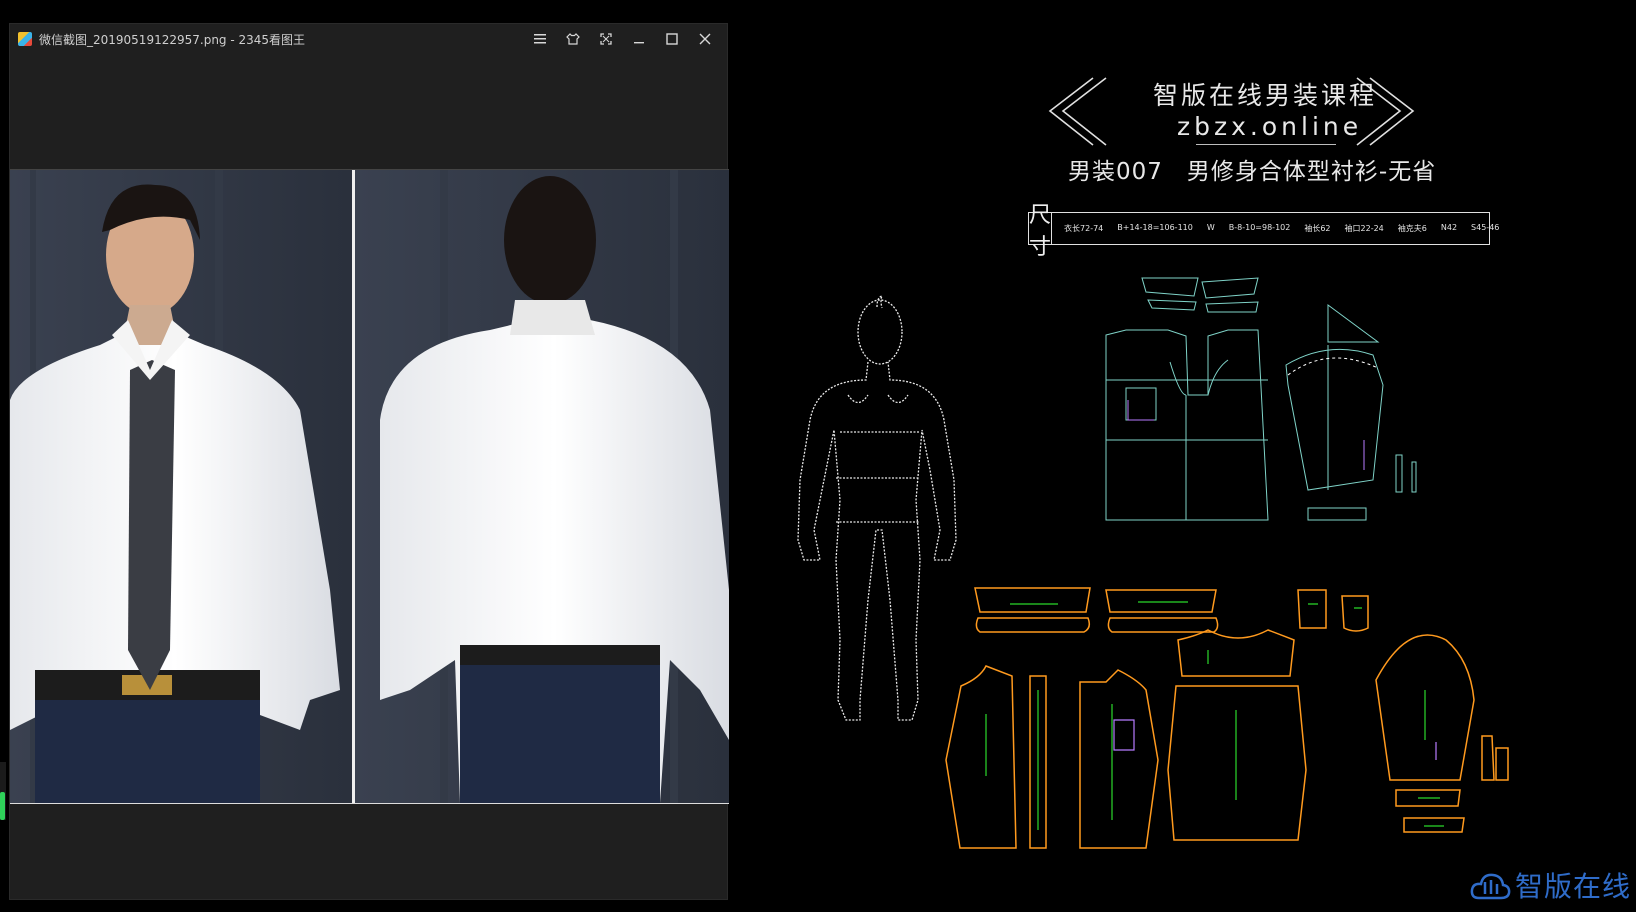 The height and width of the screenshot is (912, 1636). I want to click on cloud-logo-icon, so click(1490, 886).